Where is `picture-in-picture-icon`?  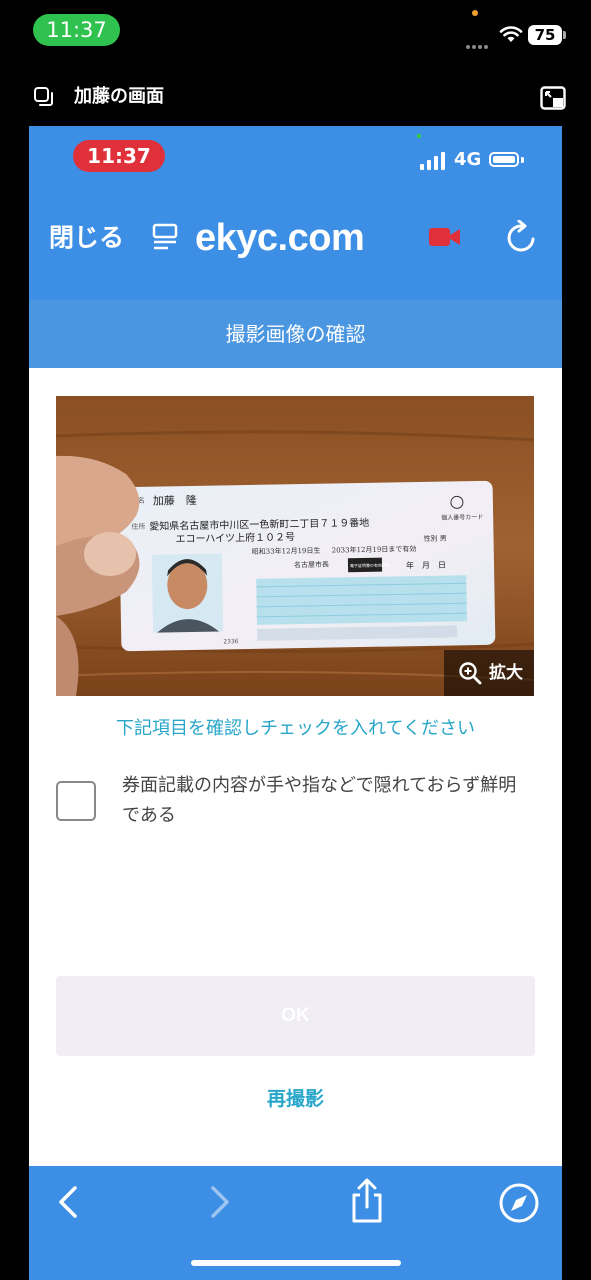
picture-in-picture-icon is located at coordinates (553, 98).